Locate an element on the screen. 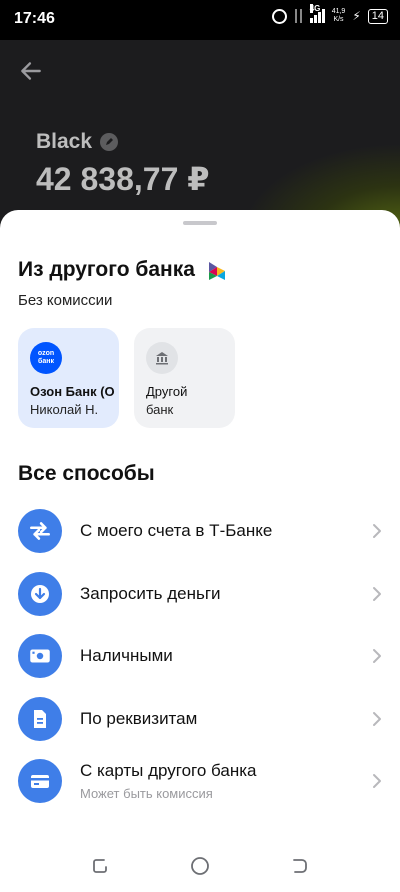 This screenshot has width=400, height=892. battery-level: 14 is located at coordinates (377, 15).